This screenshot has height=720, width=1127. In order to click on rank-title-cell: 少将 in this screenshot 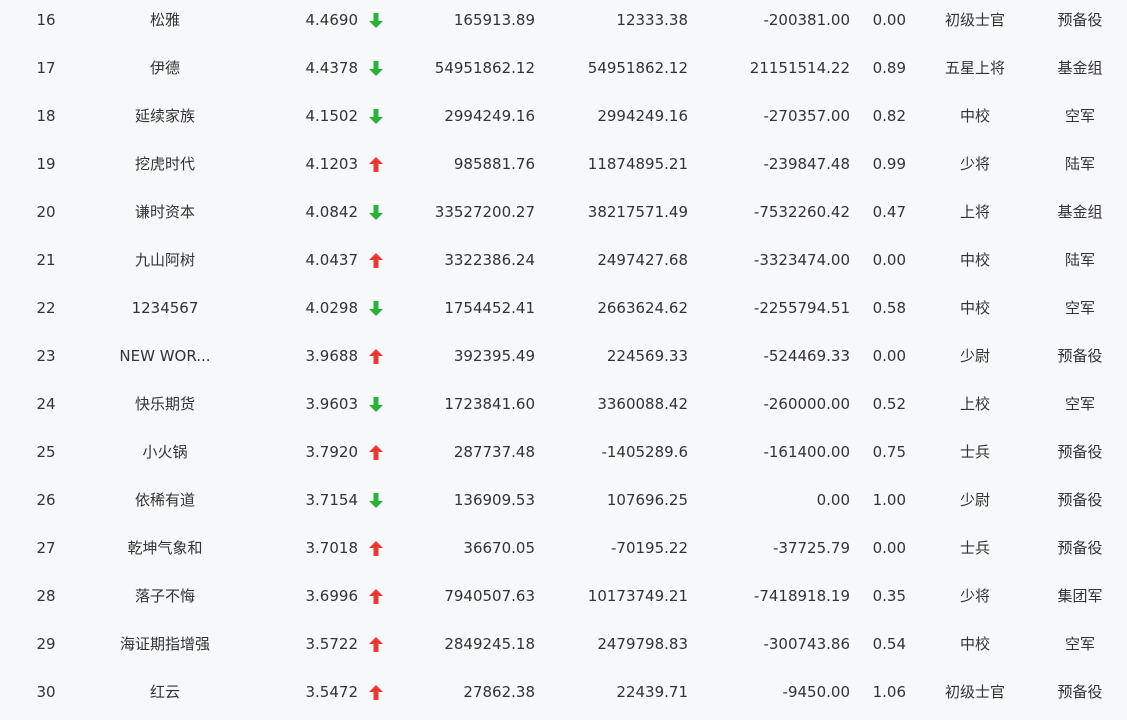, I will do `click(974, 164)`.